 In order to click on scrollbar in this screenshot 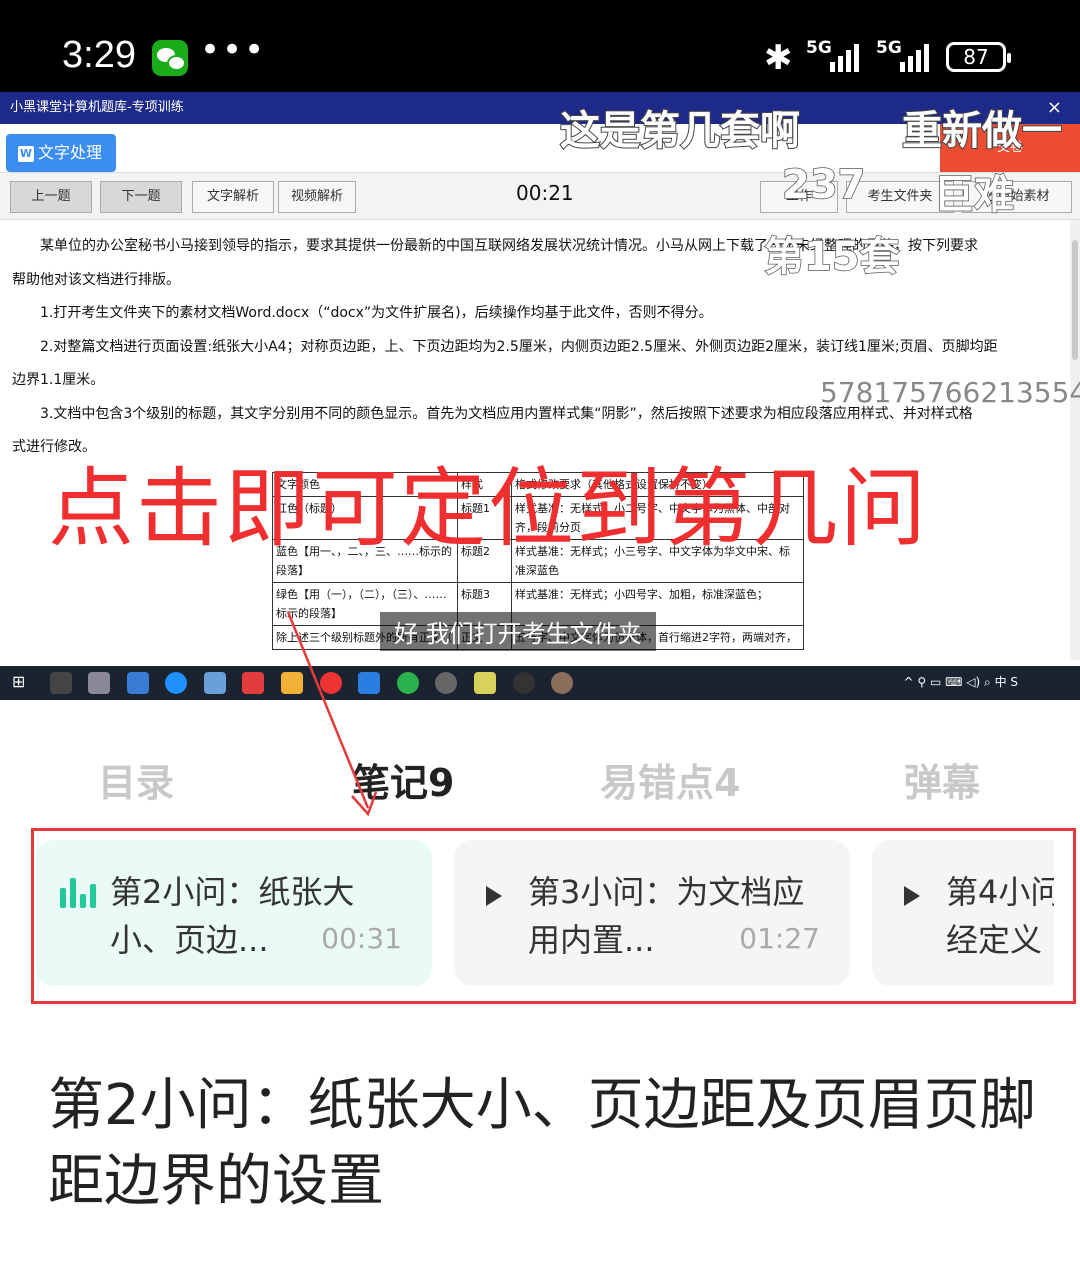, I will do `click(1075, 440)`.